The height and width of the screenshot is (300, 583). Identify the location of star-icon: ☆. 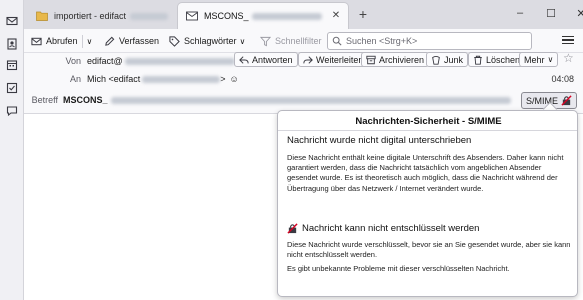
(569, 58).